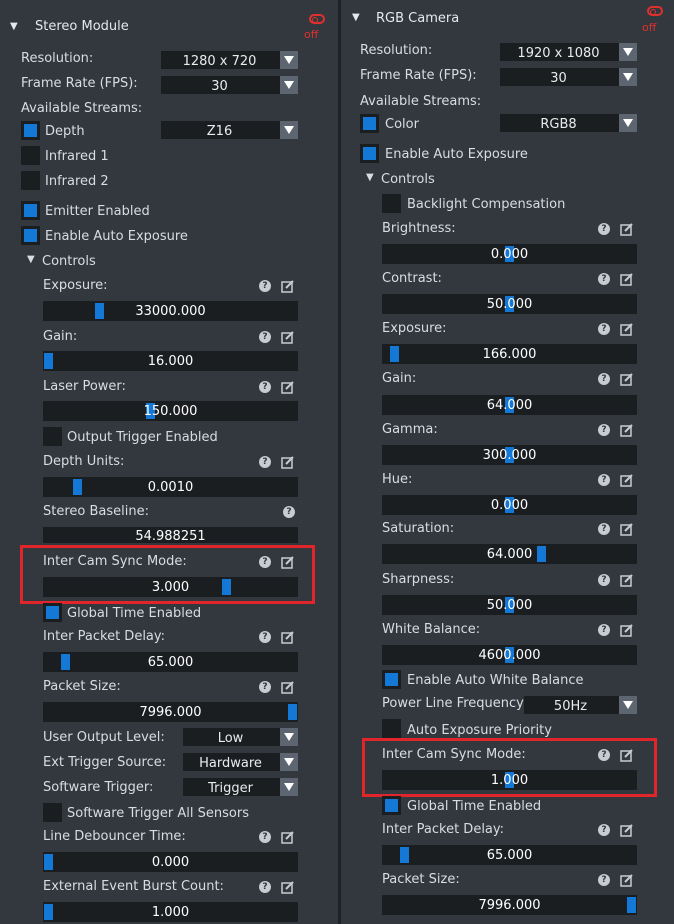  I want to click on resolution-select: 1920 x 1080, so click(568, 52).